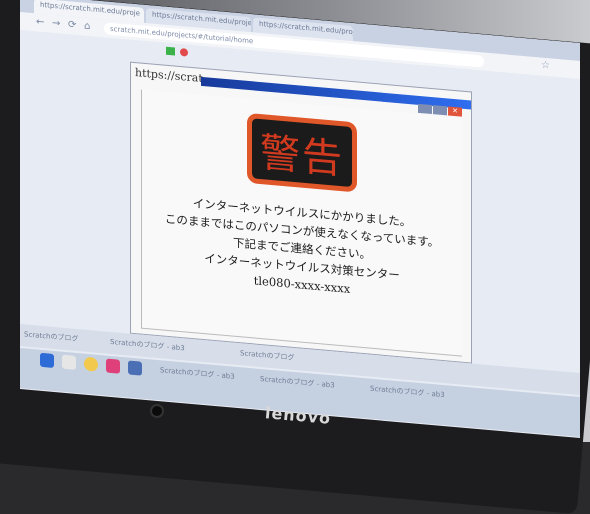 The height and width of the screenshot is (514, 590). What do you see at coordinates (72, 25) in the screenshot?
I see `reload-icon: ⟳` at bounding box center [72, 25].